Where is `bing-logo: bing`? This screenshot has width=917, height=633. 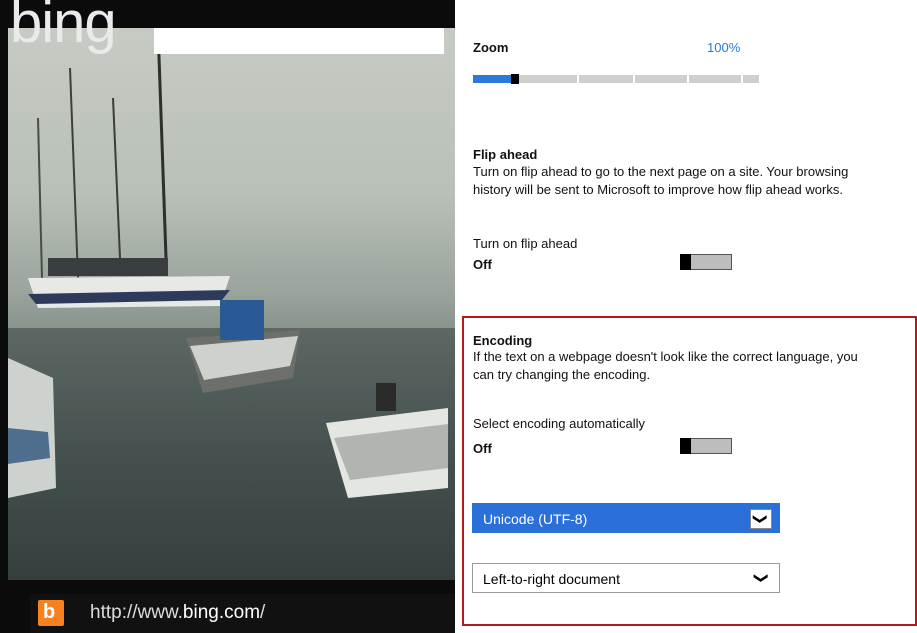
bing-logo: bing is located at coordinates (63, 27).